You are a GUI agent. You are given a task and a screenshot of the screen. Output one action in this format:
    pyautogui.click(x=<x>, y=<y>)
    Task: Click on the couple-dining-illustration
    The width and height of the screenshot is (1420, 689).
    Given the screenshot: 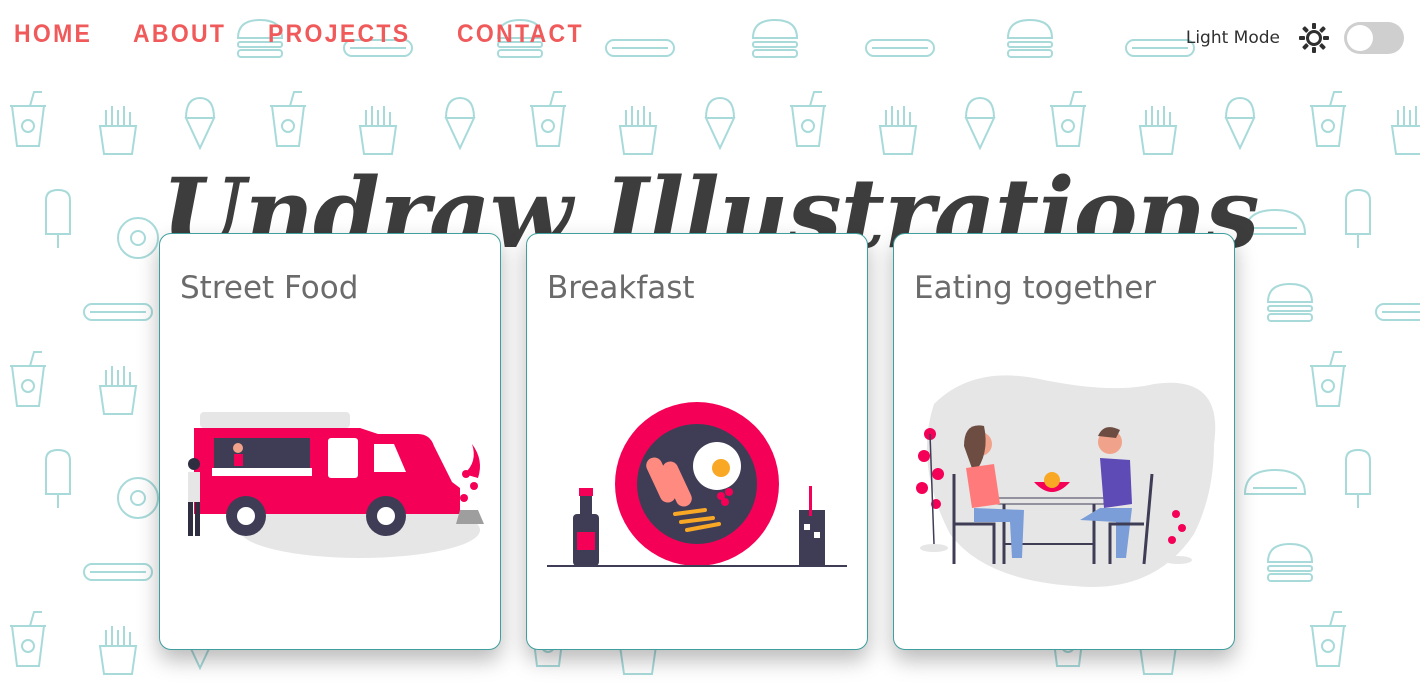 What is the action you would take?
    pyautogui.click(x=1066, y=481)
    